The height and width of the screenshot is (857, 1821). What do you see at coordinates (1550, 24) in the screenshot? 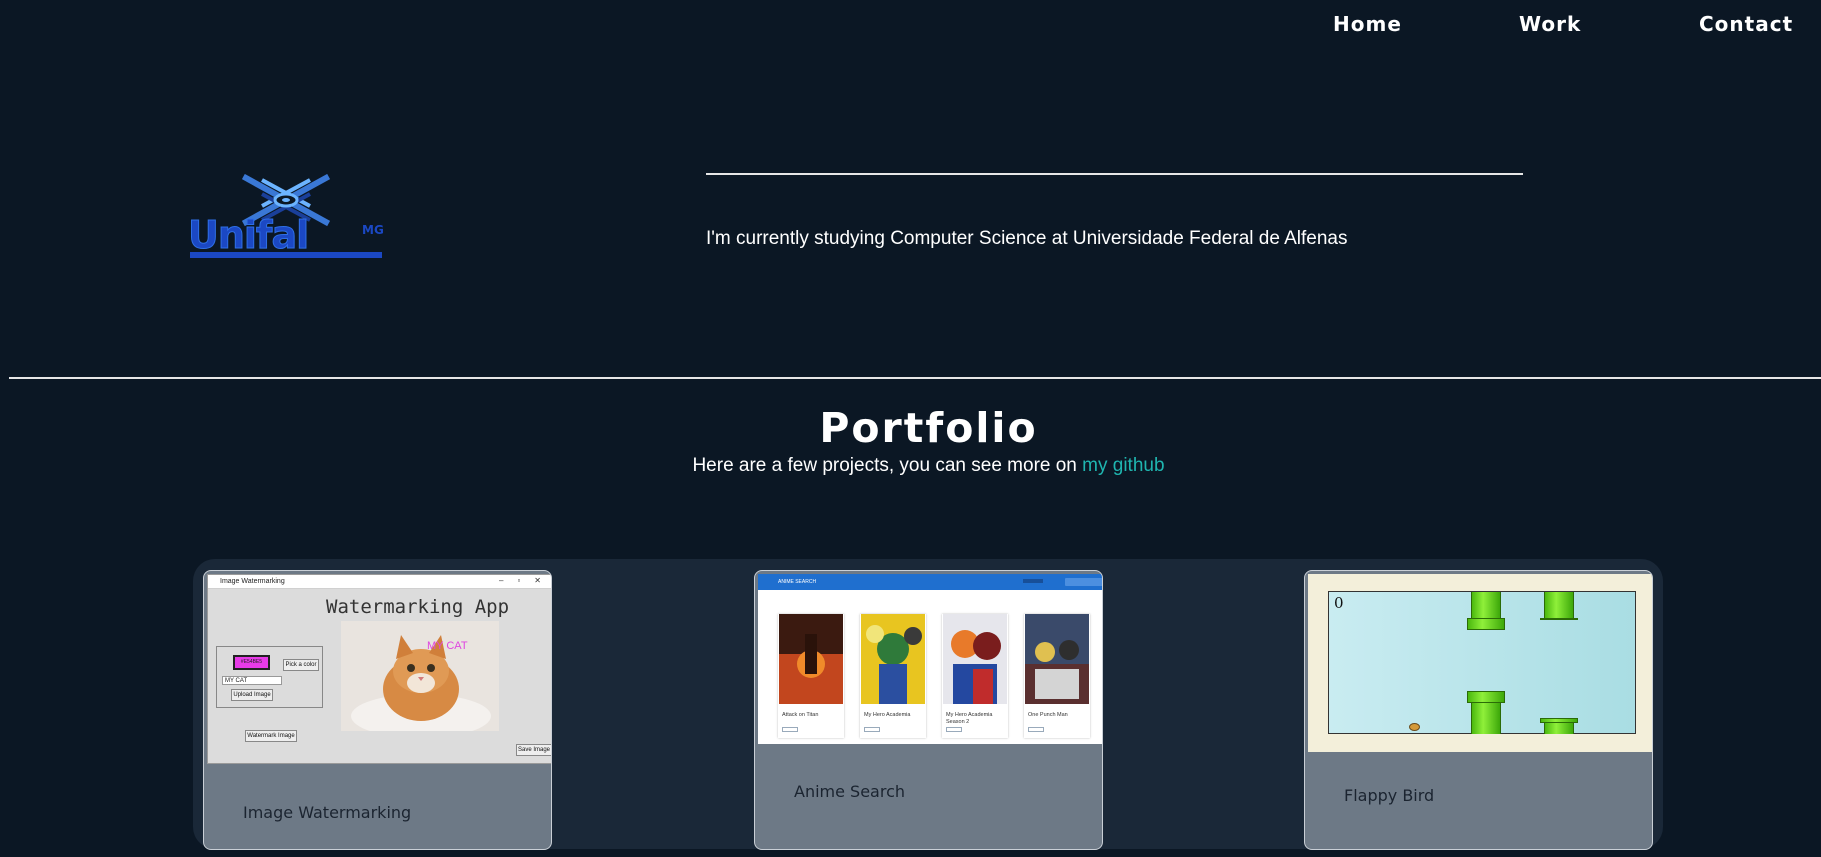
I see `nav-work-link: Work` at bounding box center [1550, 24].